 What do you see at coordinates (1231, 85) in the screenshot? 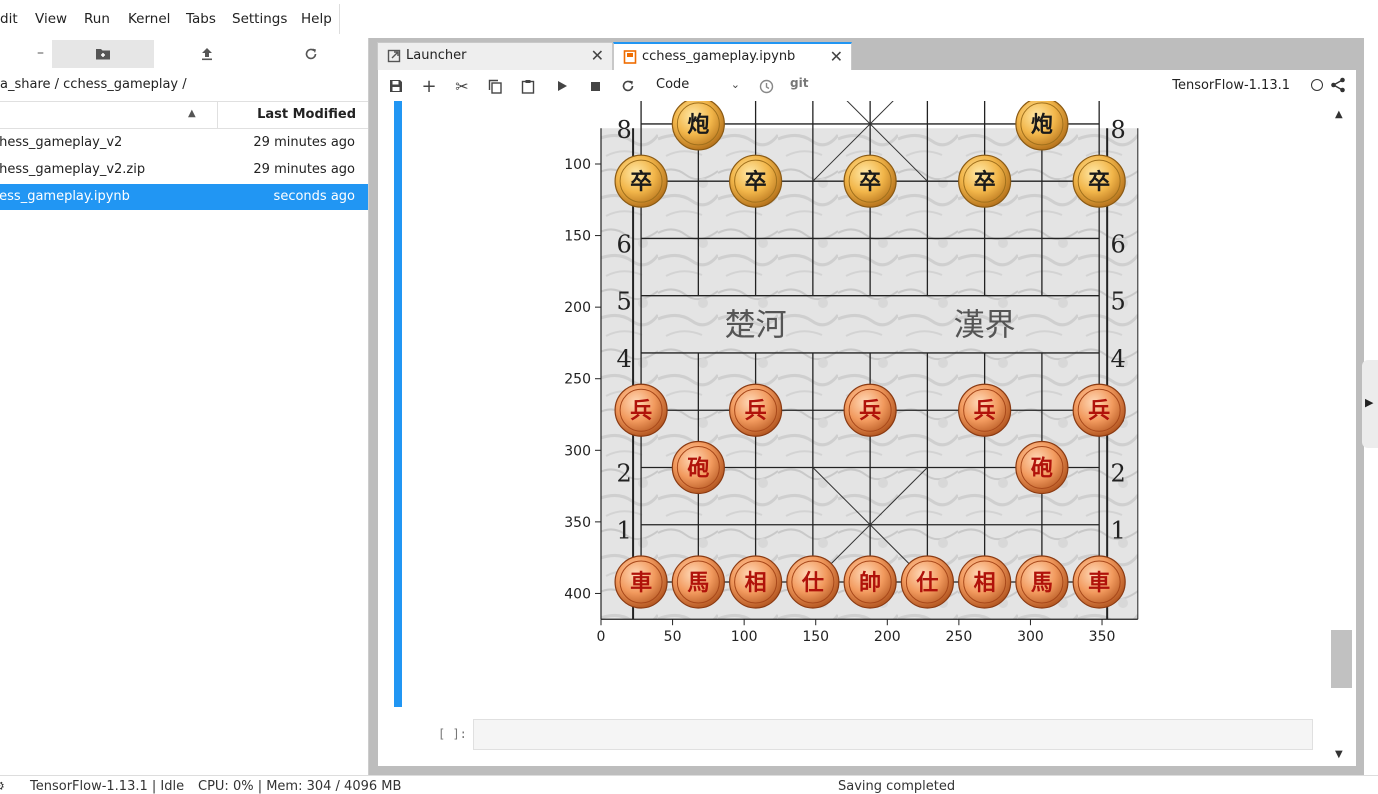
I see `kernel-name: TensorFlow-1.13.1` at bounding box center [1231, 85].